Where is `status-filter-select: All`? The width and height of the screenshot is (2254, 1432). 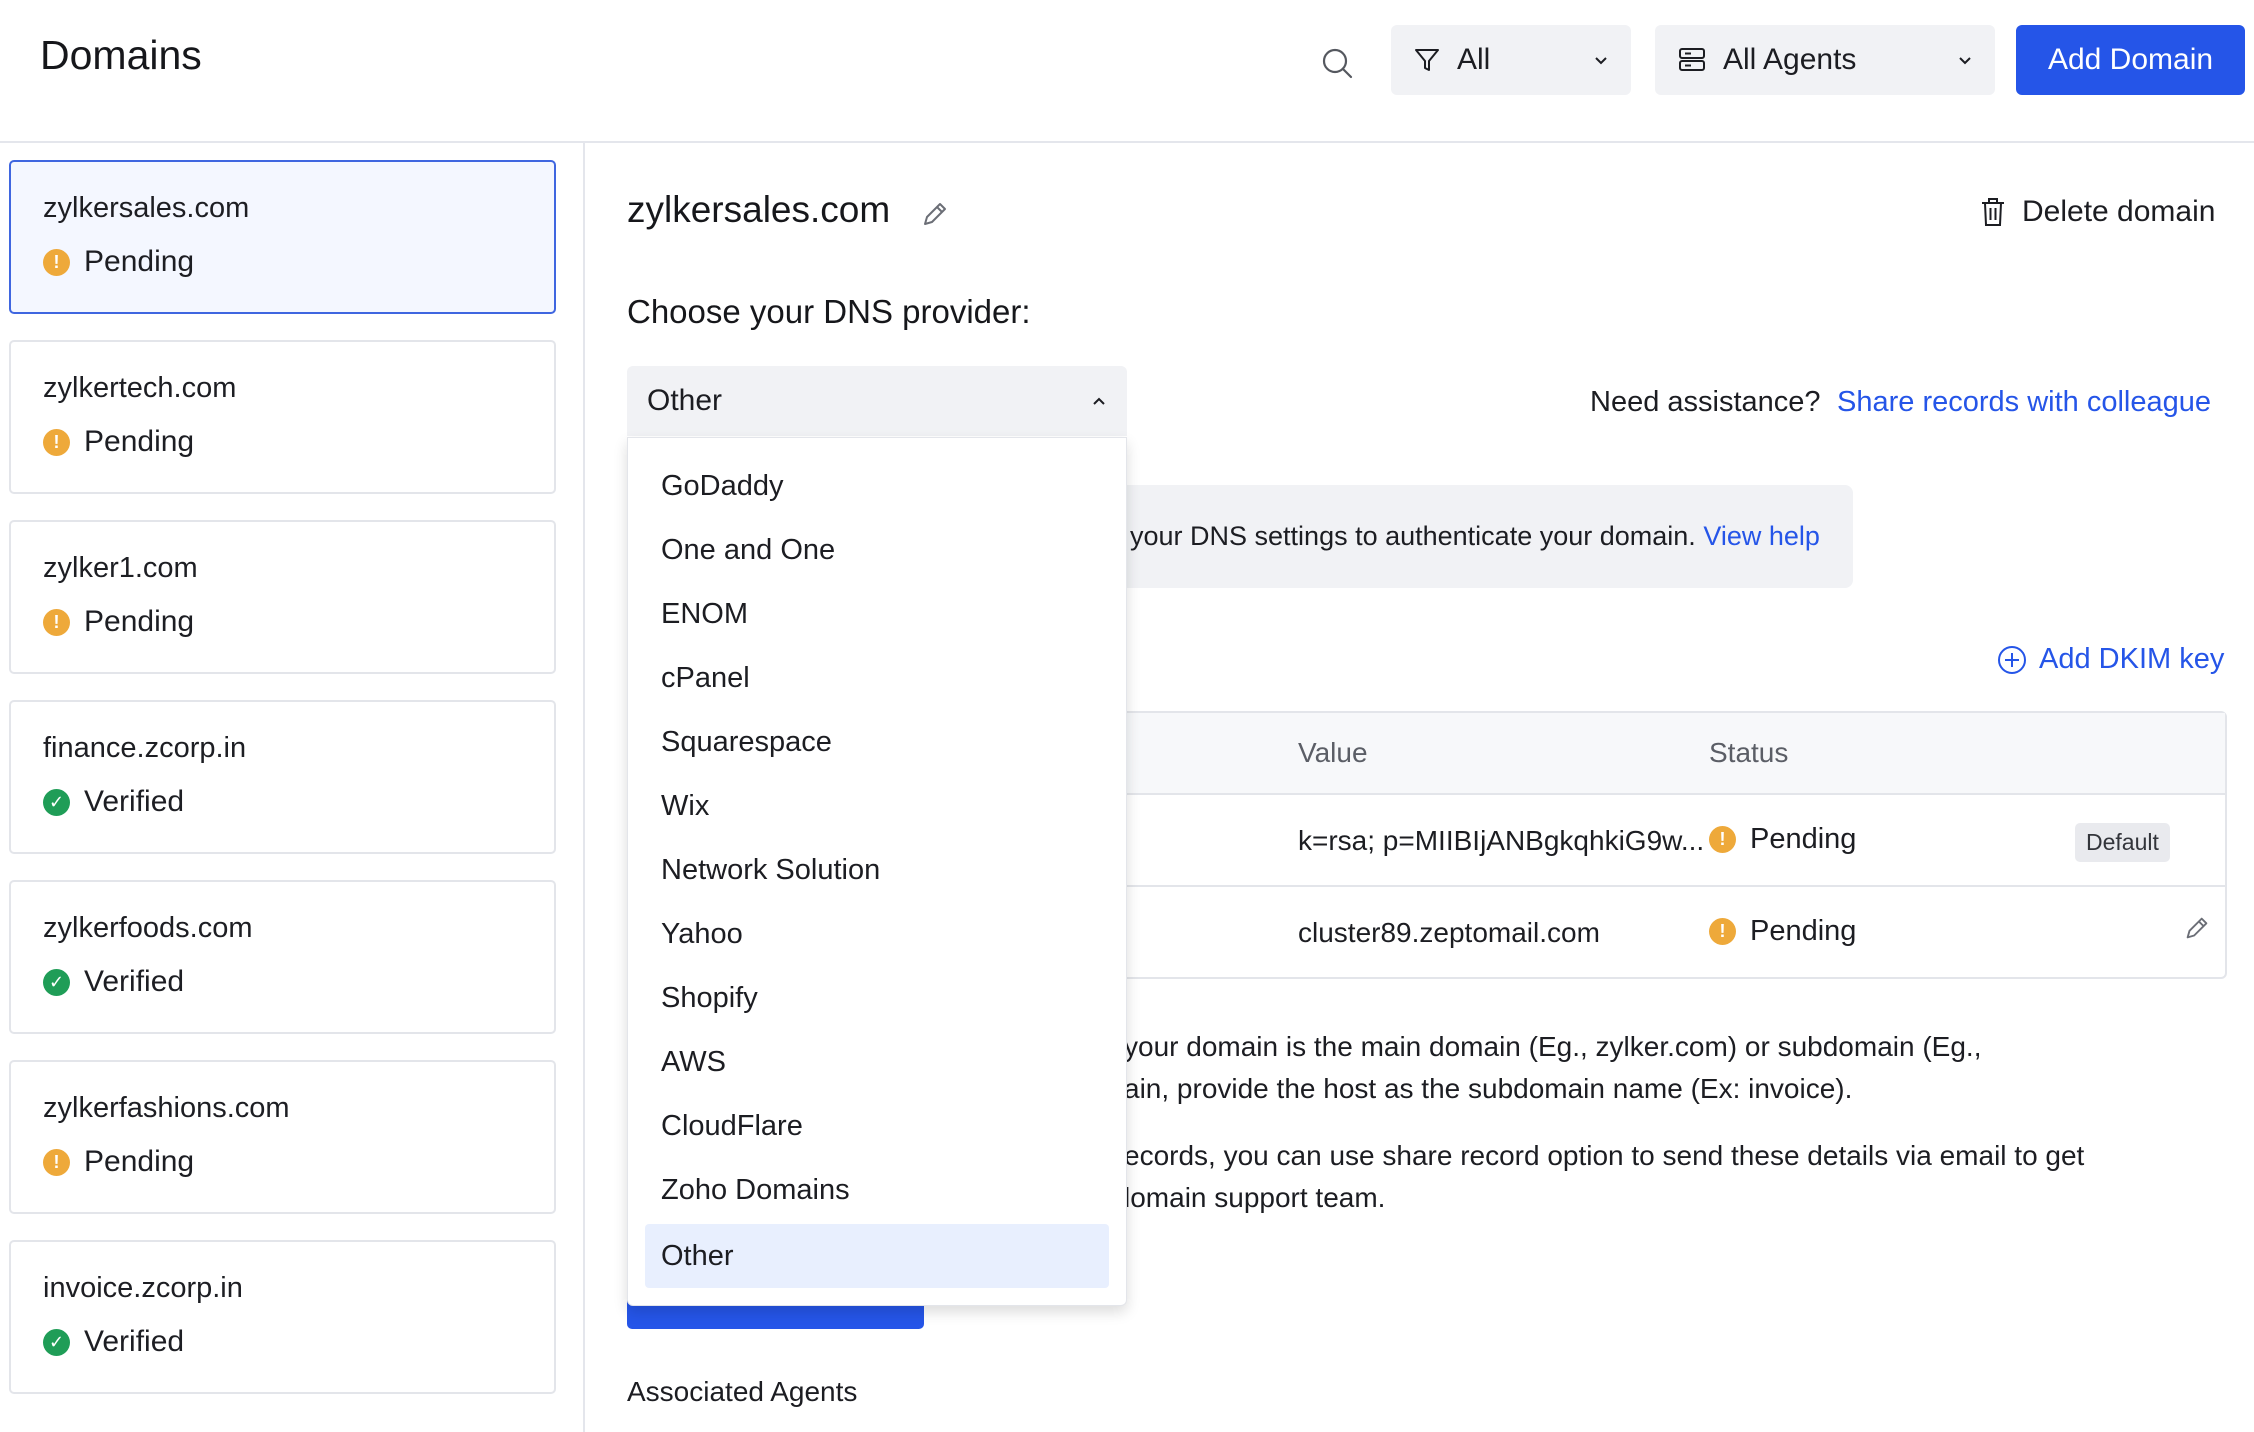 status-filter-select: All is located at coordinates (1511, 60).